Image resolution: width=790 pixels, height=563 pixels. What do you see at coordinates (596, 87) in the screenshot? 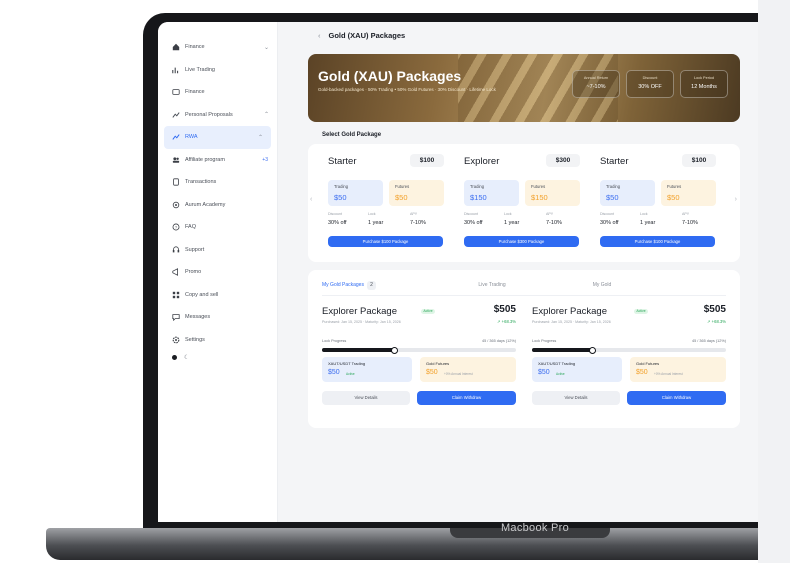
I see `hero-stat-value: ~7-10%` at bounding box center [596, 87].